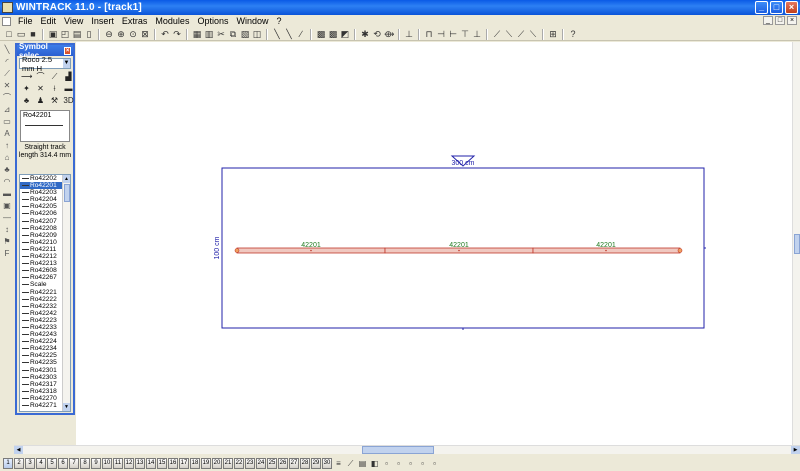 The height and width of the screenshot is (471, 800). Describe the element at coordinates (7, 86) in the screenshot. I see `crossing-tool-icon: ✕` at that location.